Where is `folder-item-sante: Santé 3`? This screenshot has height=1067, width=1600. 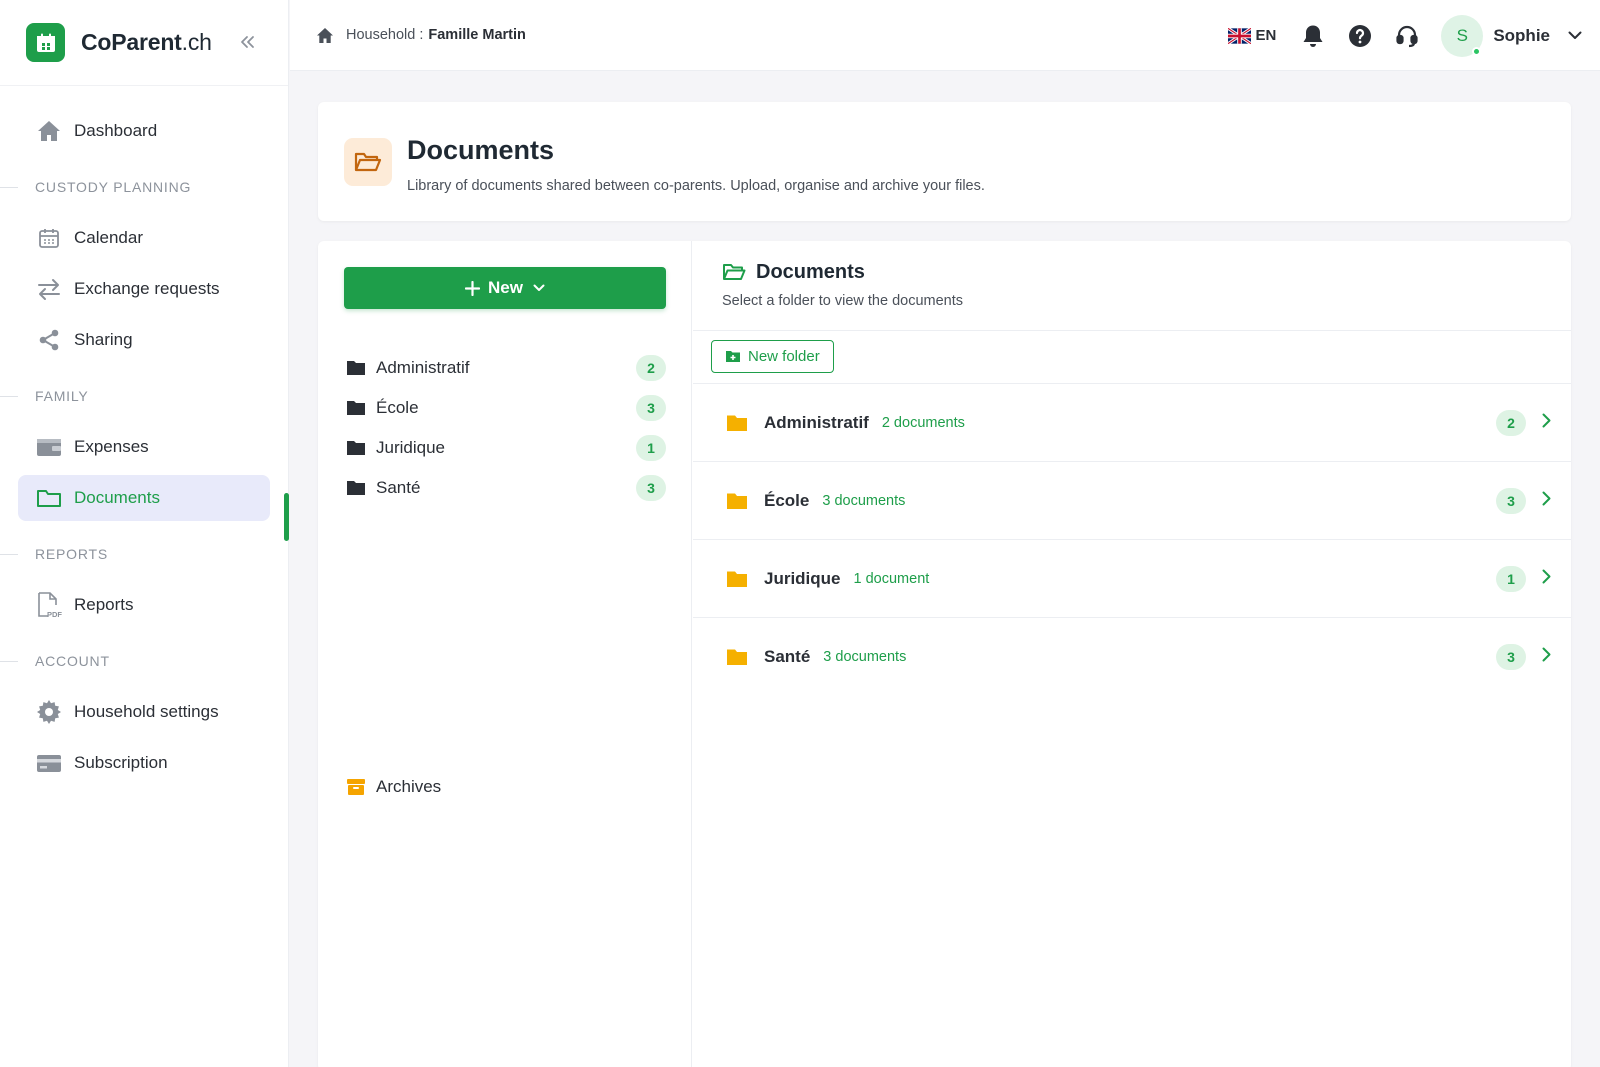 folder-item-sante: Santé 3 is located at coordinates (505, 488).